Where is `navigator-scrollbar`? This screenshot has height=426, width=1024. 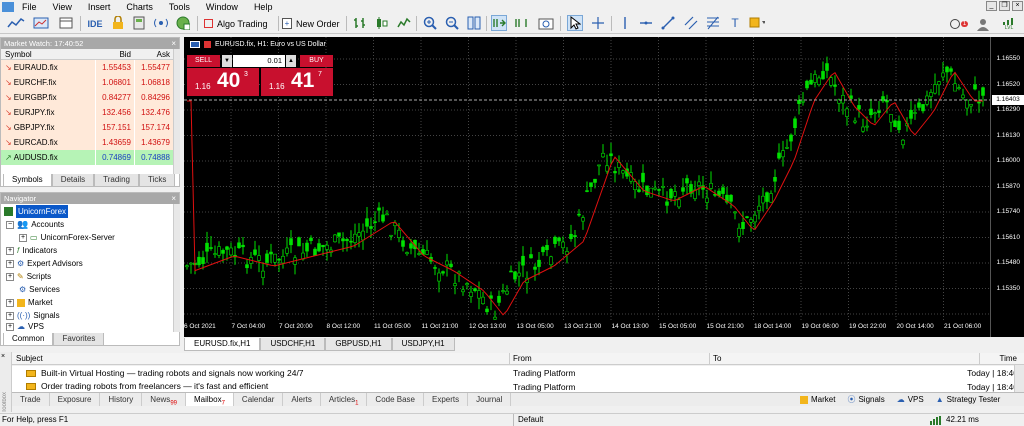
navigator-scrollbar is located at coordinates (176, 268).